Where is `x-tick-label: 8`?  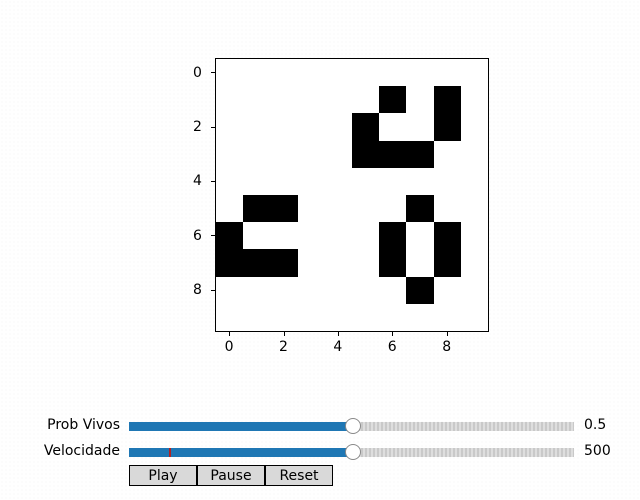
x-tick-label: 8 is located at coordinates (447, 347).